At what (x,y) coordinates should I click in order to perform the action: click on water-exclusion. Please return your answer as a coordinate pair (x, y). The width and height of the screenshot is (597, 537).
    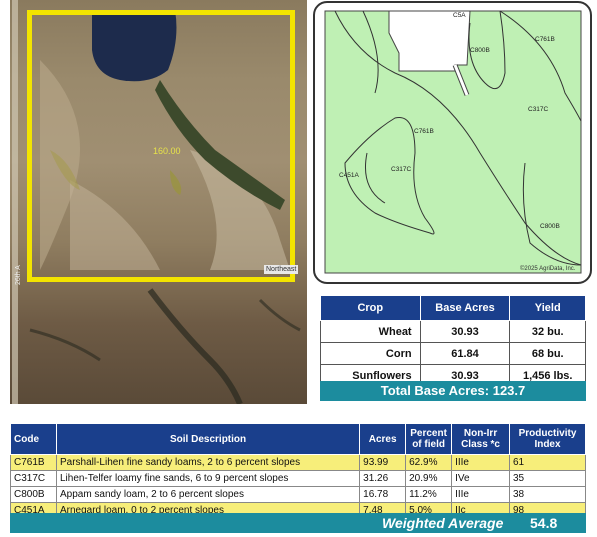
    Looking at the image, I should click on (429, 41).